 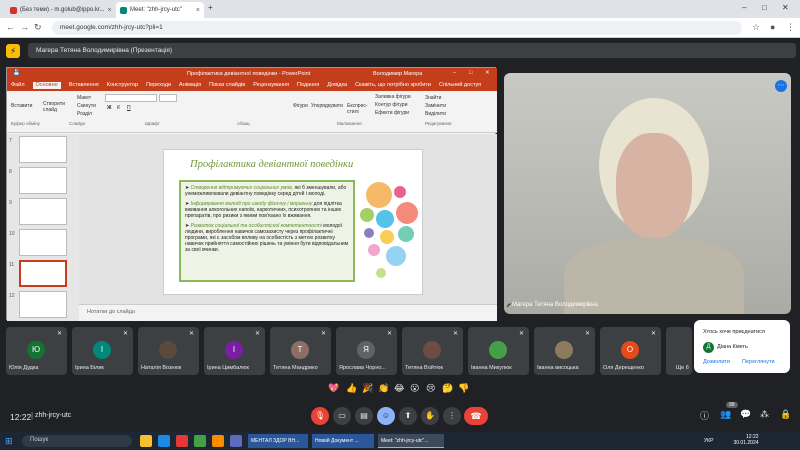 I want to click on participant-tile: ✕ Іванна висоцька, so click(x=564, y=351).